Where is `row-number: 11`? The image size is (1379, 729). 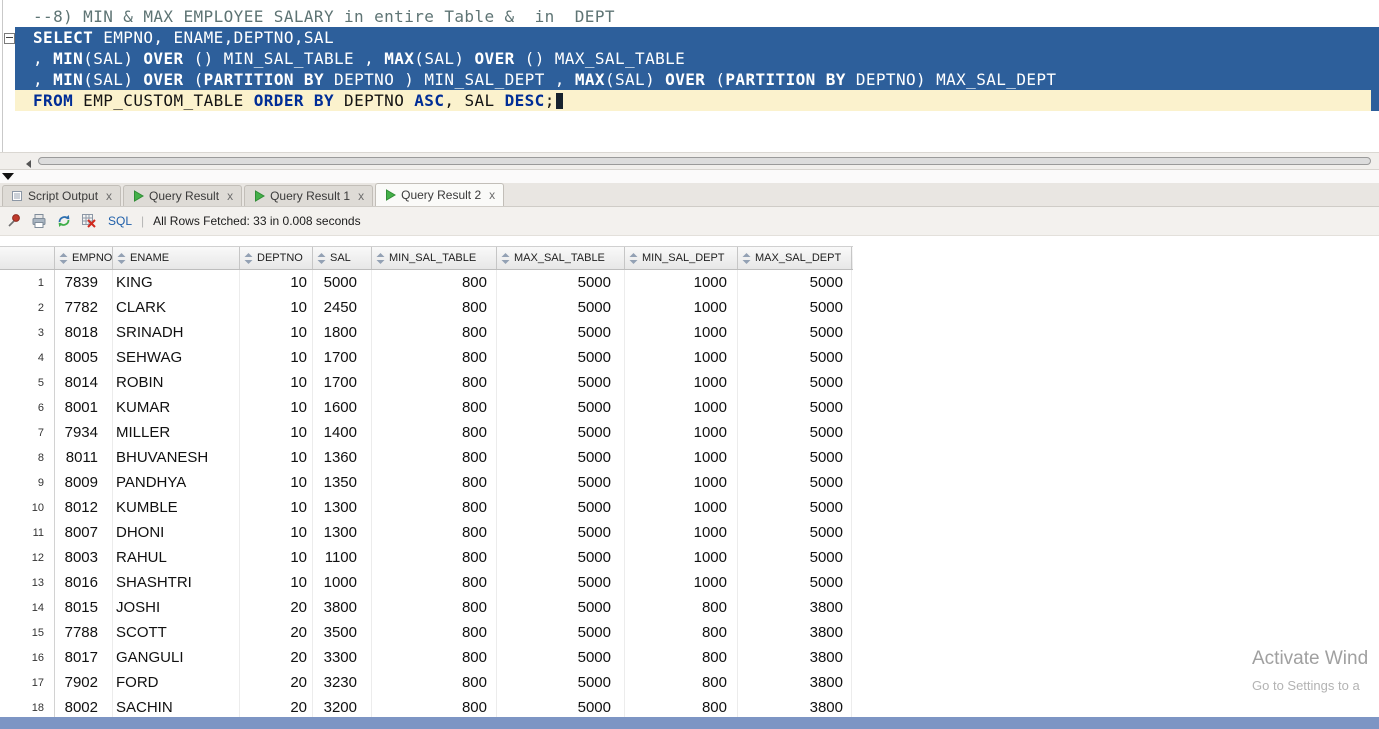 row-number: 11 is located at coordinates (27, 532).